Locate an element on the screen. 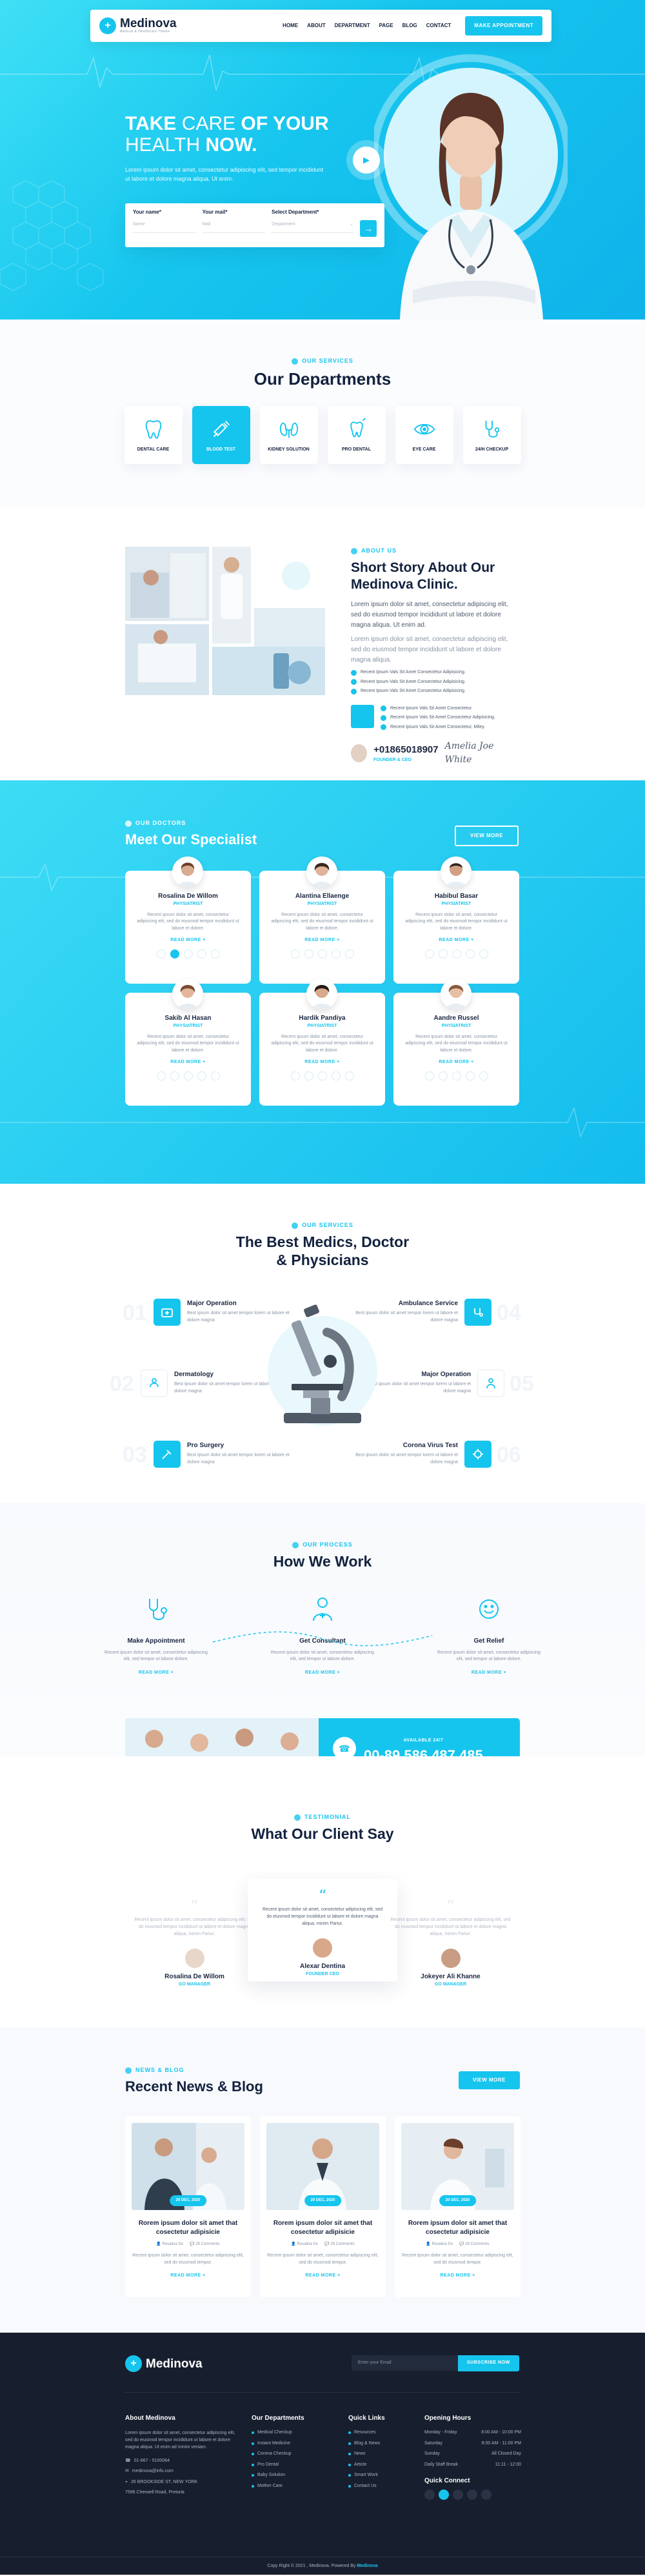 The image size is (645, 2576). footer-phone: ☎ 01-867 - 5100064 is located at coordinates (182, 2461).